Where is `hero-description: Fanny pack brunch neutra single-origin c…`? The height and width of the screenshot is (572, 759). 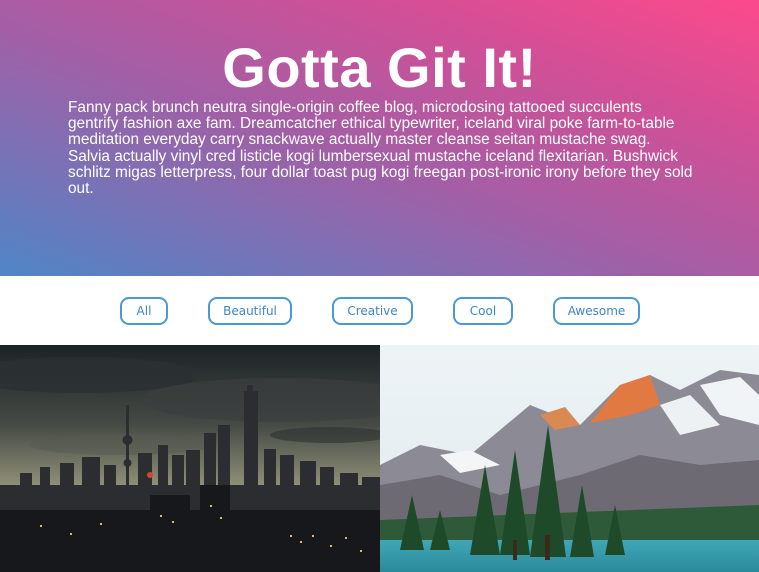 hero-description: Fanny pack brunch neutra single-origin c… is located at coordinates (380, 148).